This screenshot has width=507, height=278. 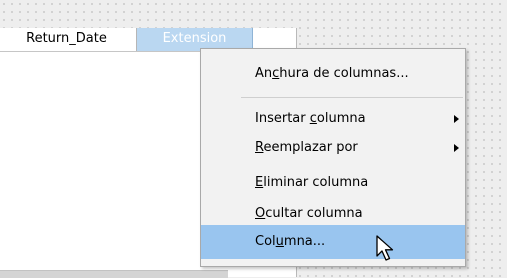 I want to click on menu-item-label: Eliminar columna, so click(x=312, y=182).